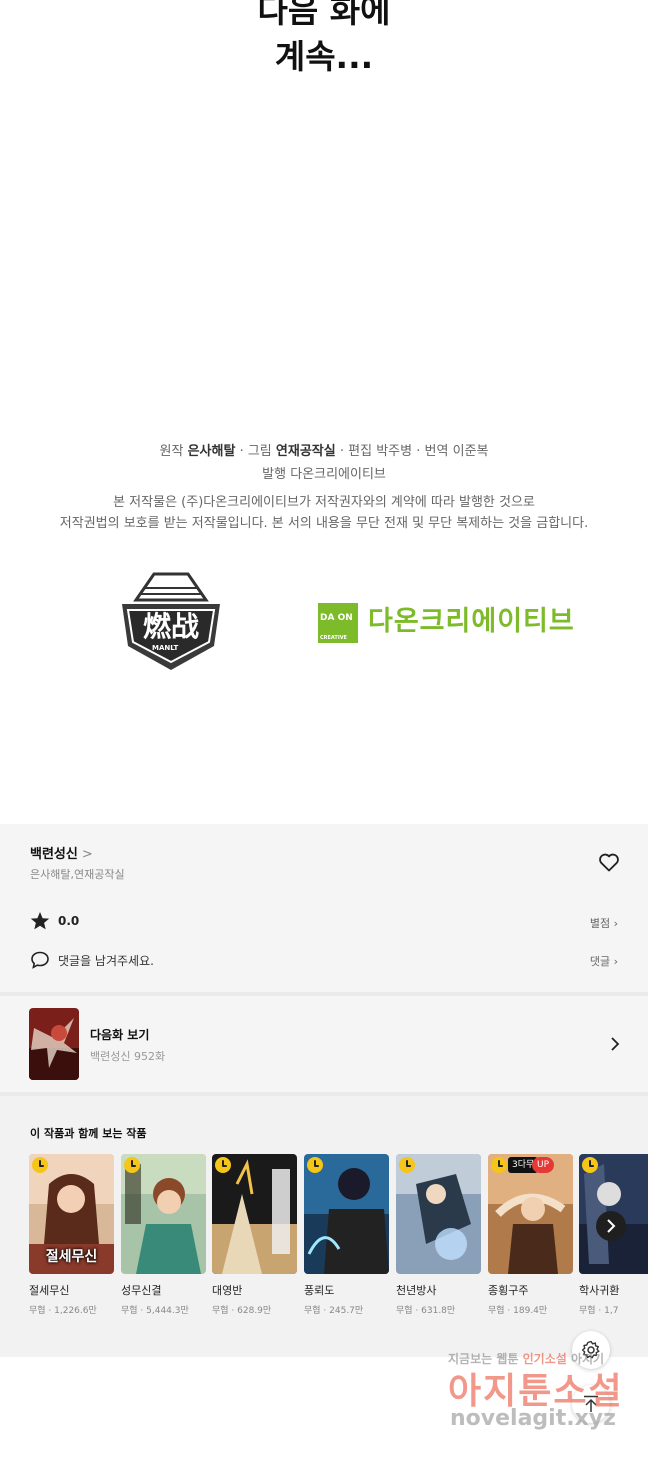 This screenshot has height=1459, width=648. What do you see at coordinates (394, 451) in the screenshot?
I see `editor-name: 박주병` at bounding box center [394, 451].